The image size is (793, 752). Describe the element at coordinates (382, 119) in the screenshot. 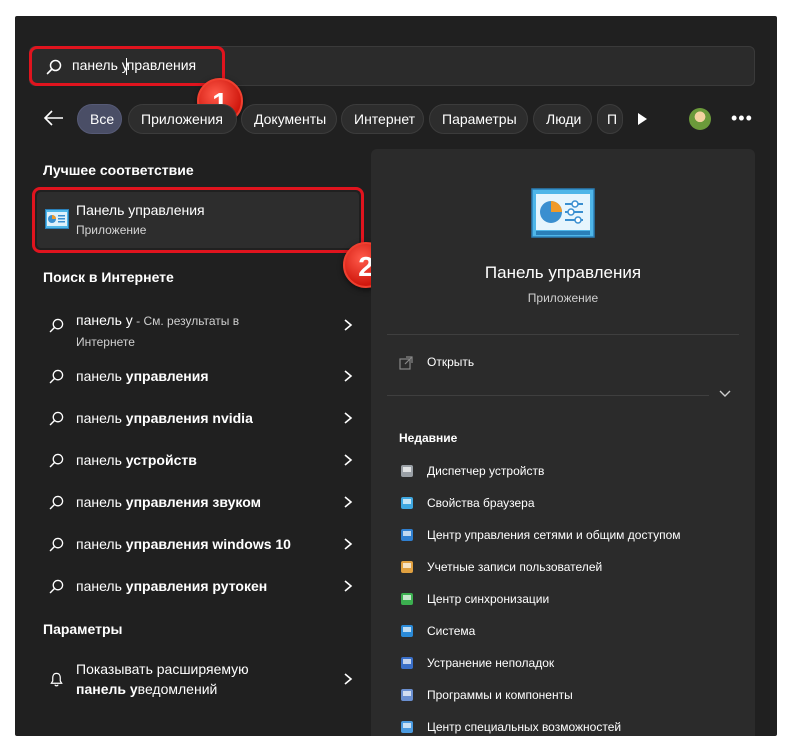

I see `filter-internet: Интернет` at that location.